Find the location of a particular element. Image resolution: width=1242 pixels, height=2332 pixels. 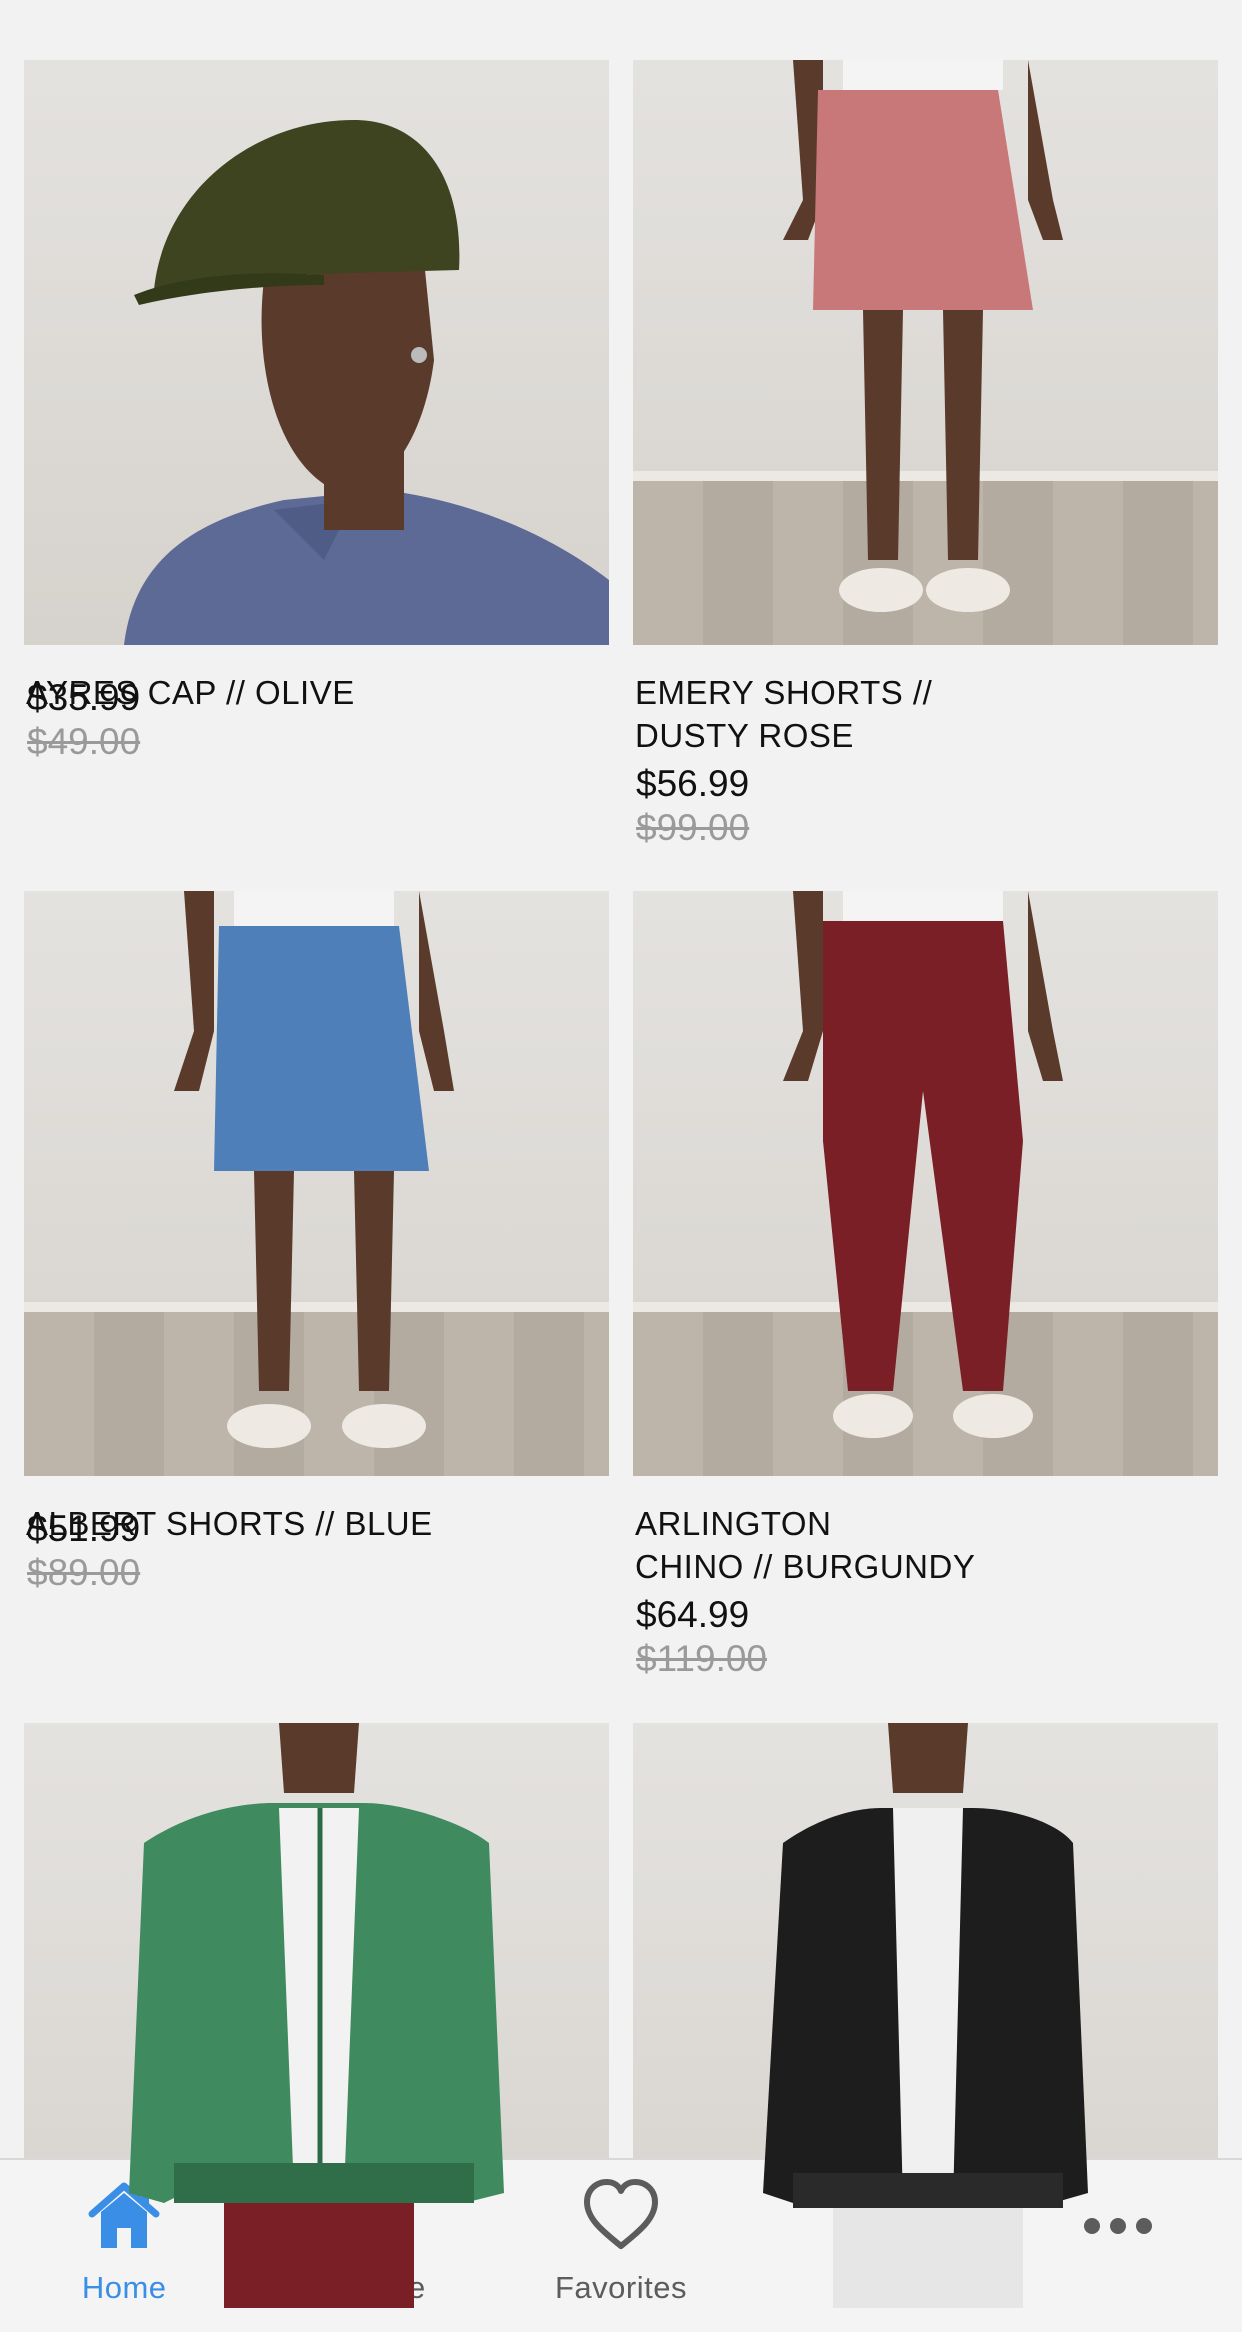

product-name: EMERY SHORTS // DUSTY ROSE is located at coordinates (926, 714).